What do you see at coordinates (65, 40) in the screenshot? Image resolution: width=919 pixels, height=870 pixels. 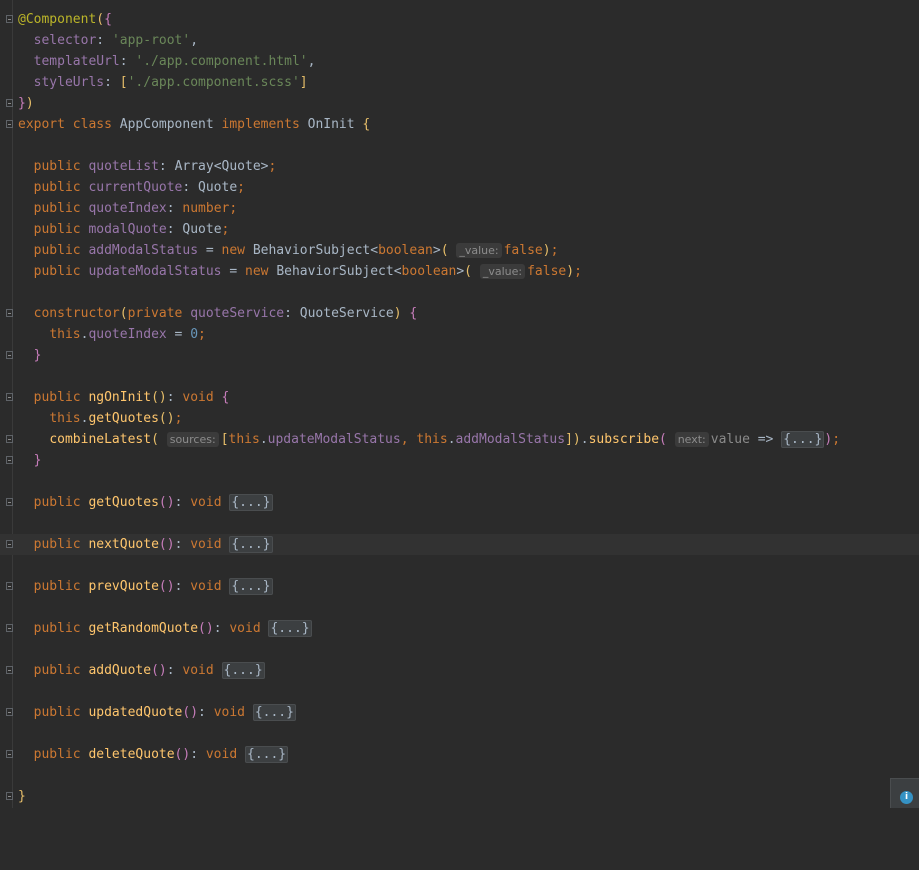 I see `property-key: selector` at bounding box center [65, 40].